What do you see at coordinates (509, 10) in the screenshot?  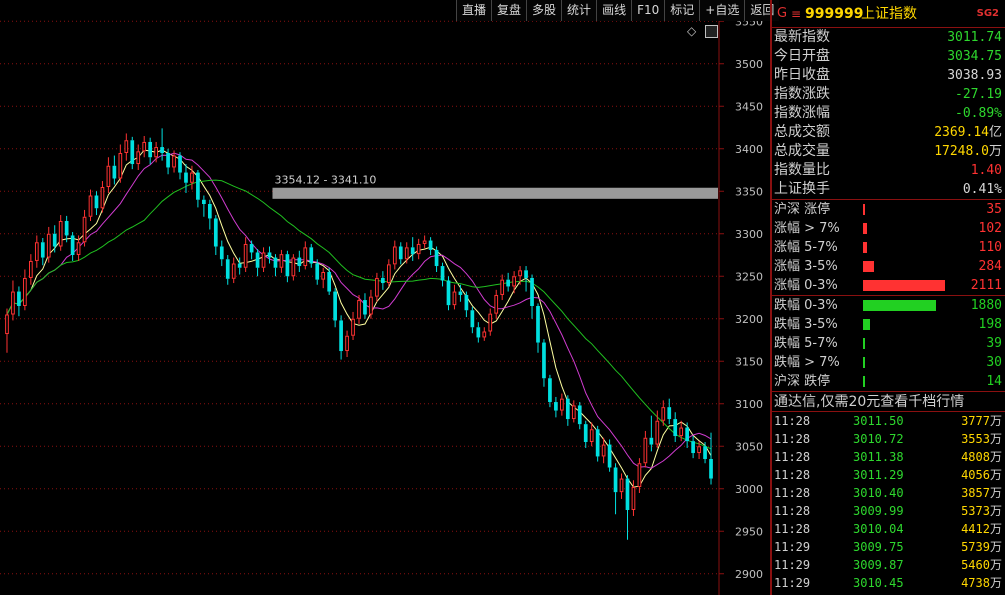 I see `toolbar-review-button: 复盘` at bounding box center [509, 10].